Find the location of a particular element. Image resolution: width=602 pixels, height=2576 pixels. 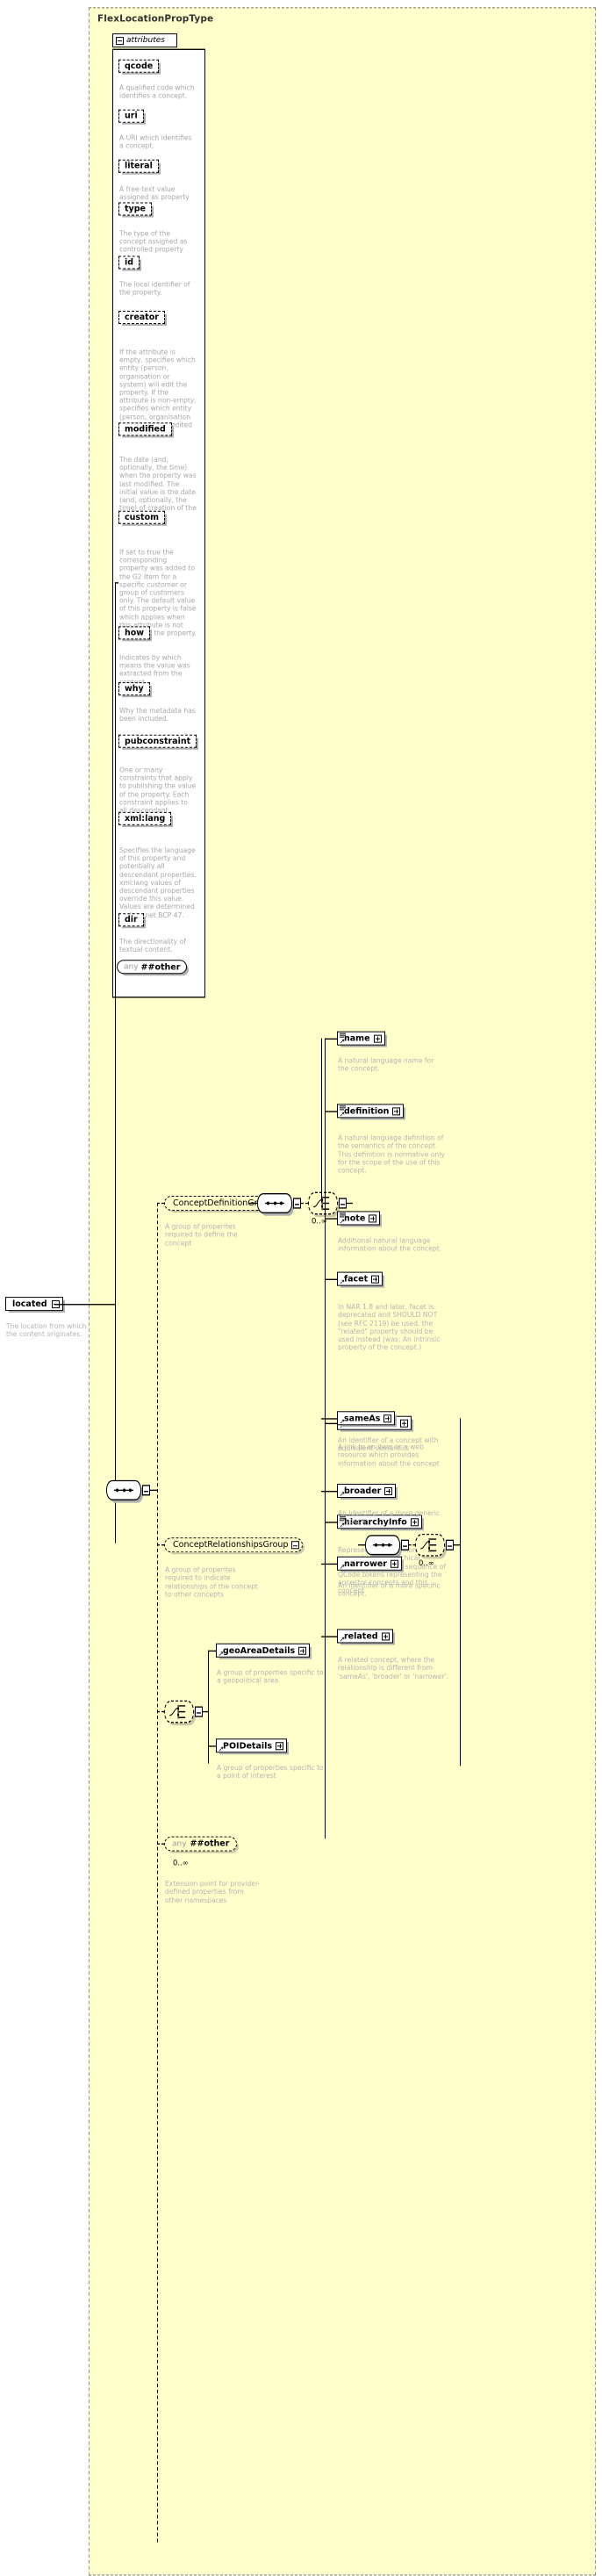

choice-connector-relationships is located at coordinates (430, 1545).